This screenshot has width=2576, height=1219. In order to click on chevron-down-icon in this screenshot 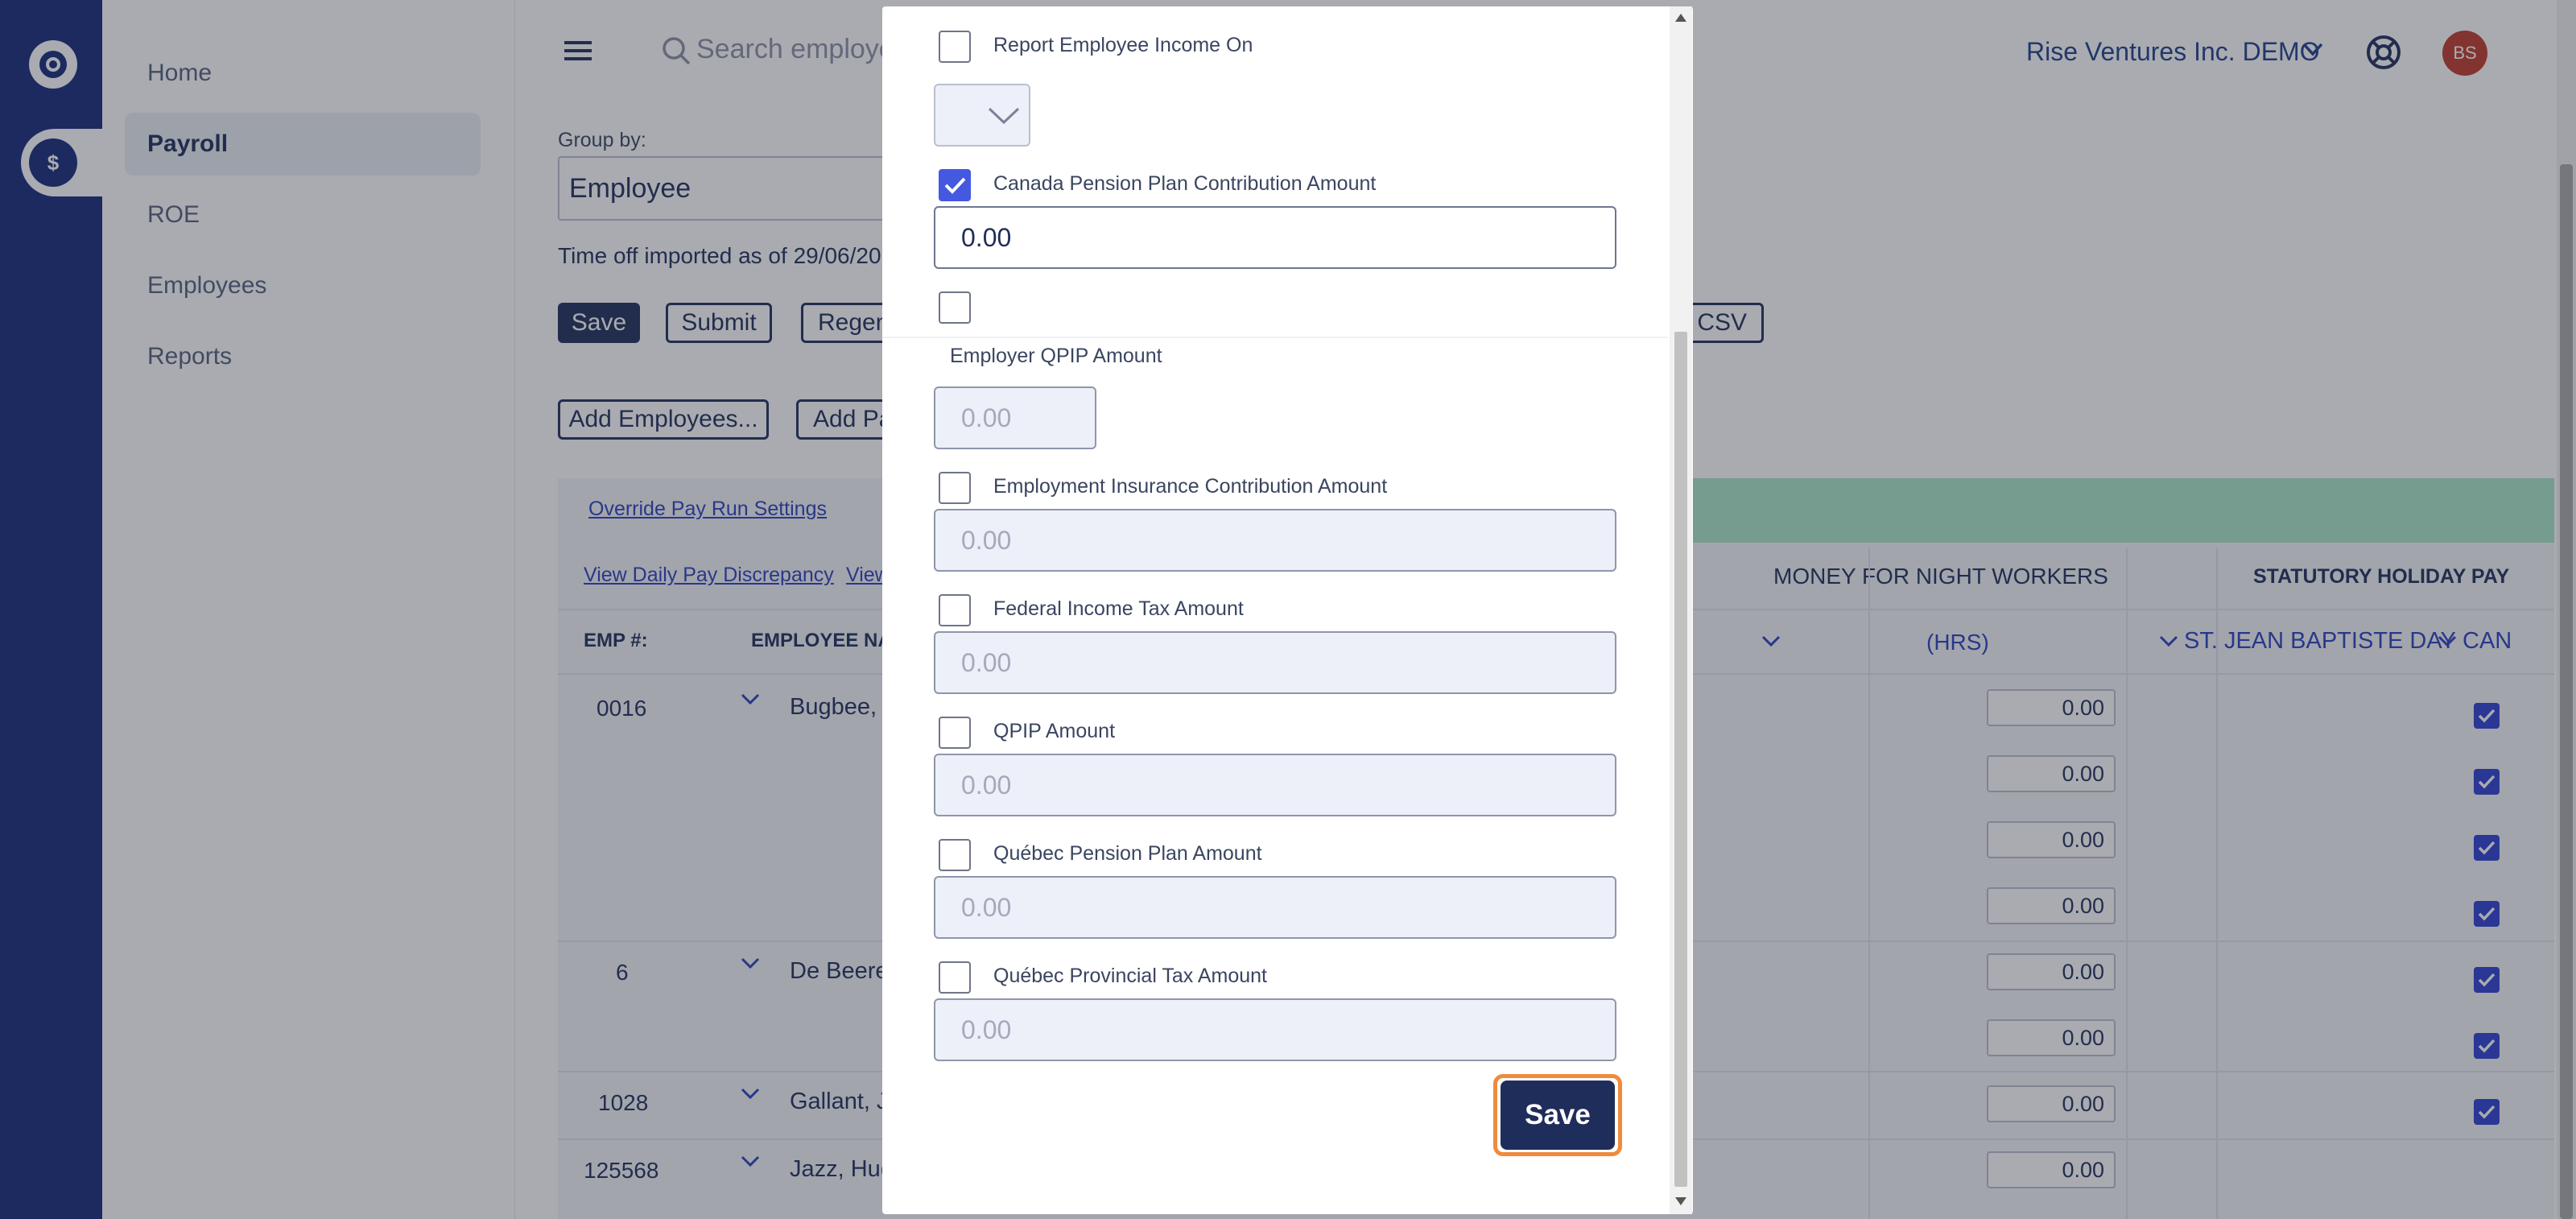, I will do `click(1004, 116)`.